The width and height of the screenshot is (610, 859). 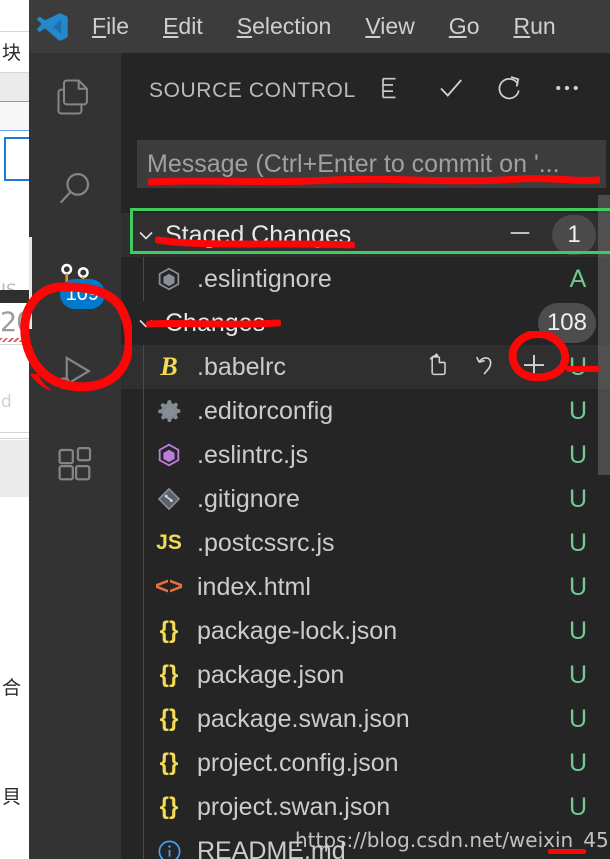 What do you see at coordinates (294, 806) in the screenshot?
I see `list-item-label: project.swan.json` at bounding box center [294, 806].